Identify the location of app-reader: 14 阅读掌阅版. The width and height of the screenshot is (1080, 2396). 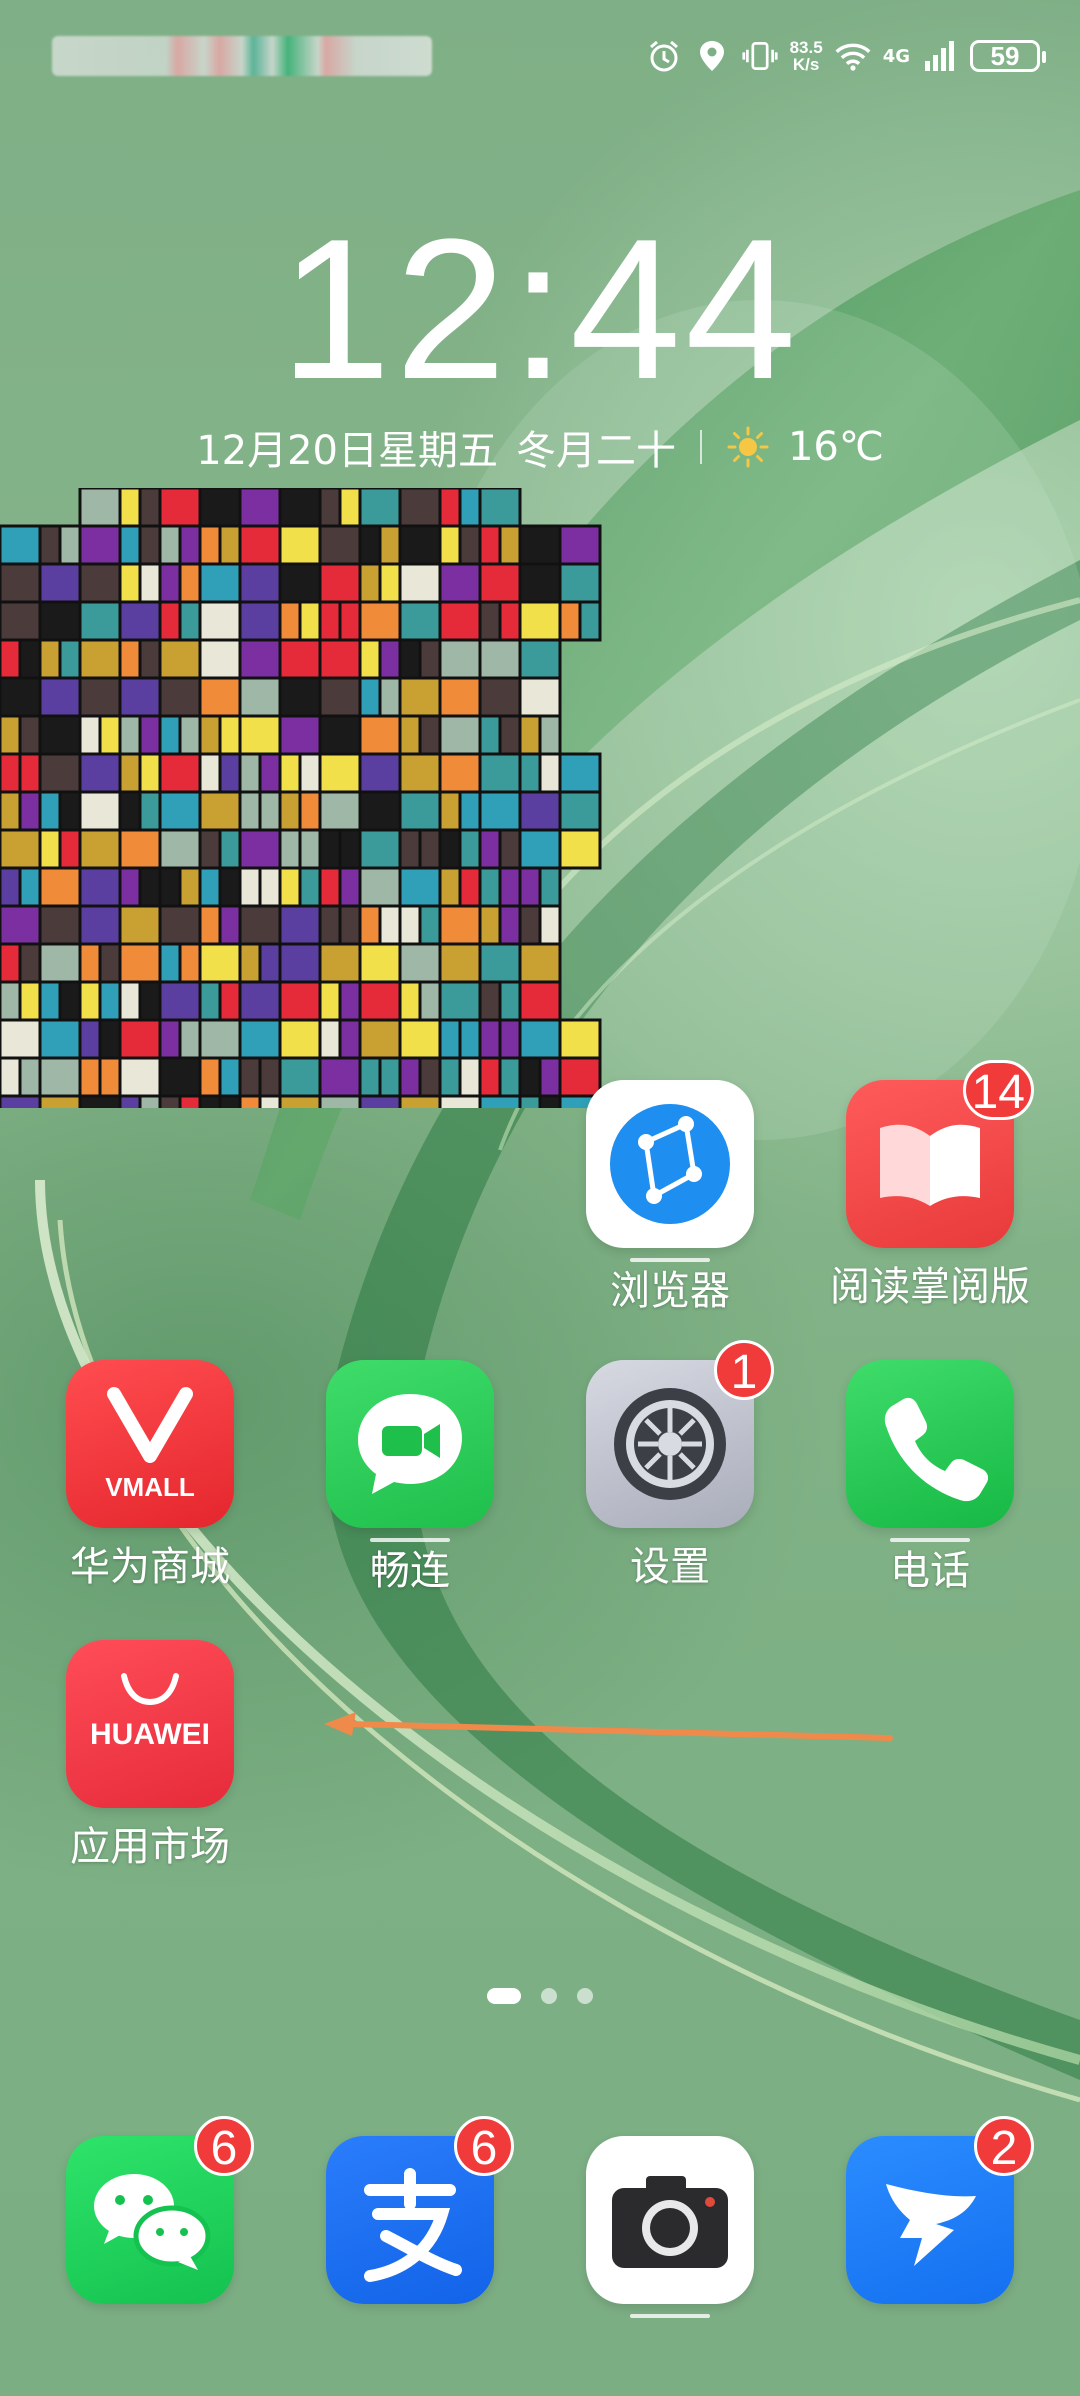
(930, 1185).